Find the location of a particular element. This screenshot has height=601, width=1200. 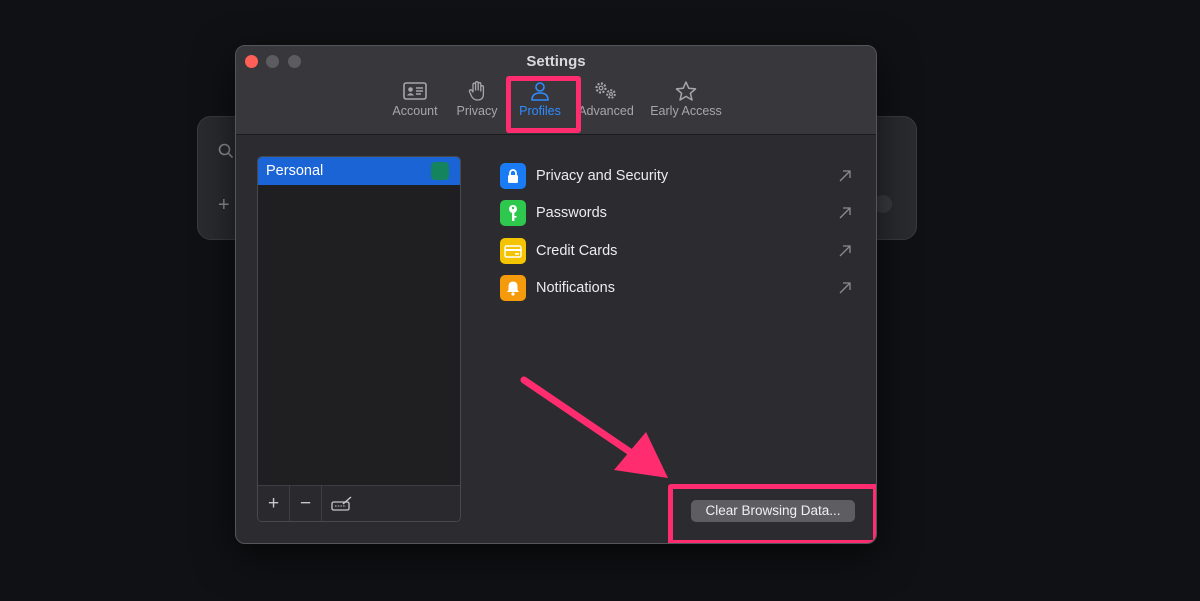

annotation-arrow-icon is located at coordinates (594, 427).